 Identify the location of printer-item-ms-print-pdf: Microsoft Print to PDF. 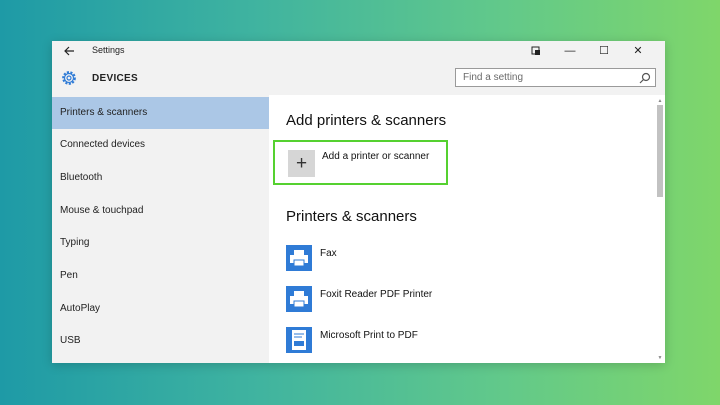
(466, 342).